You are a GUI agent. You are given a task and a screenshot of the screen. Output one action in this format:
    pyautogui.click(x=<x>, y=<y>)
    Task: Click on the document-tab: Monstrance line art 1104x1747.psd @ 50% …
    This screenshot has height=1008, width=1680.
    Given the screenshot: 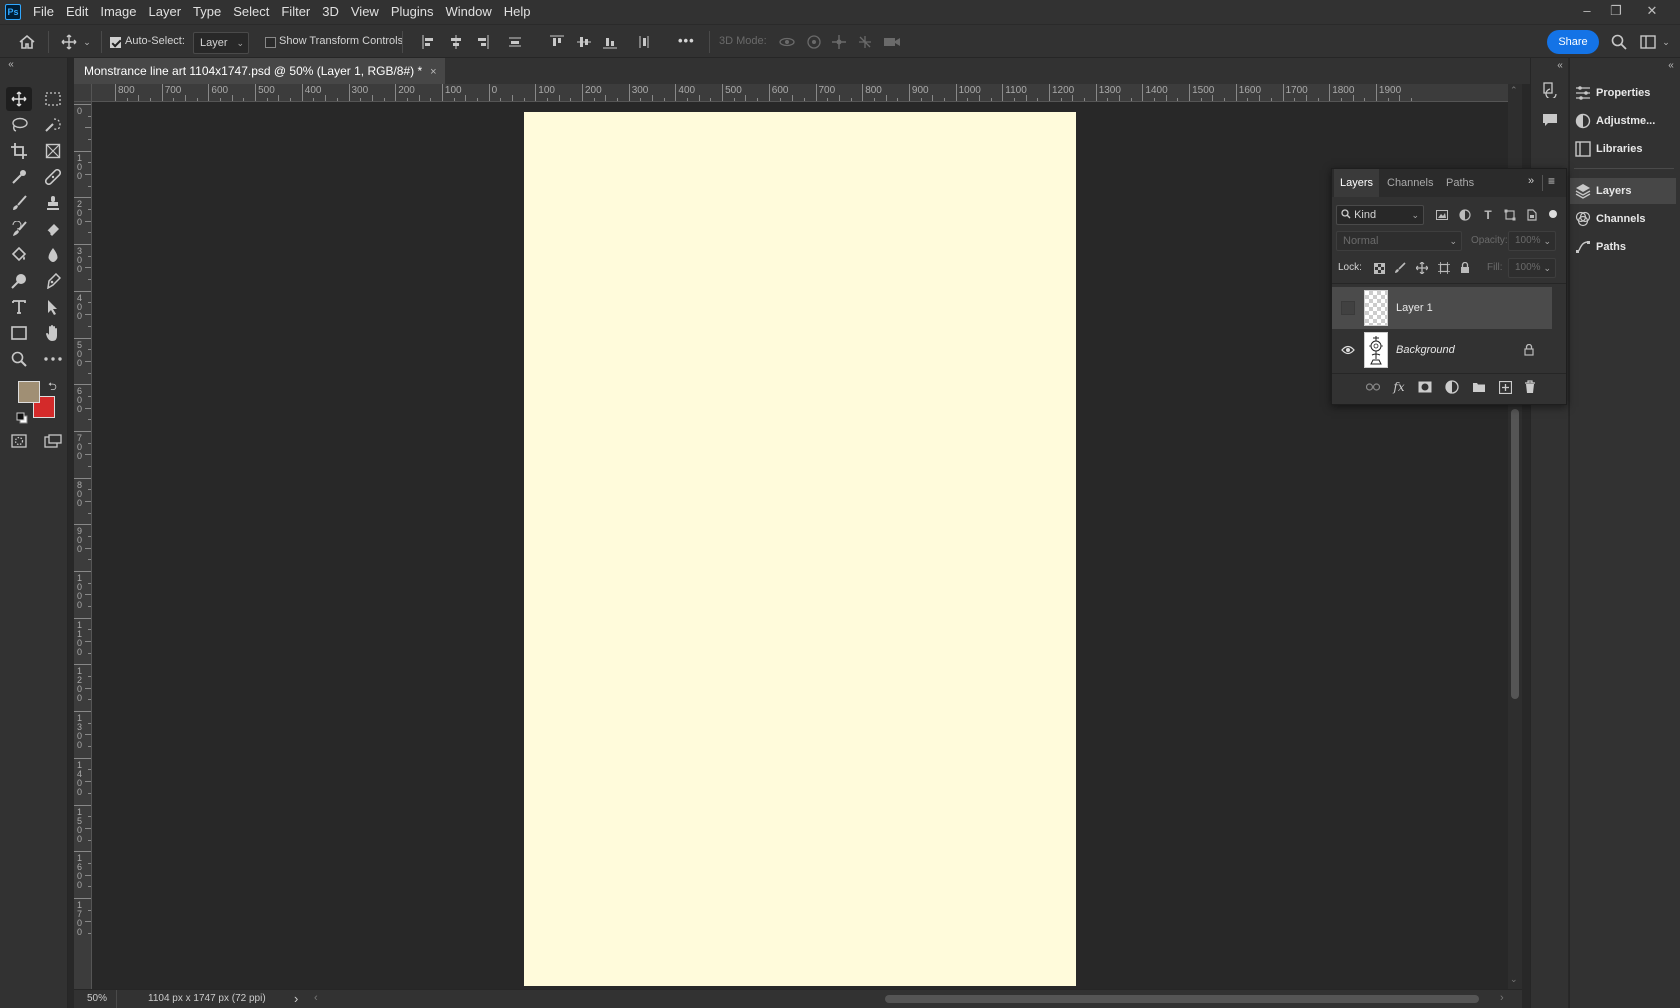 What is the action you would take?
    pyautogui.click(x=259, y=71)
    